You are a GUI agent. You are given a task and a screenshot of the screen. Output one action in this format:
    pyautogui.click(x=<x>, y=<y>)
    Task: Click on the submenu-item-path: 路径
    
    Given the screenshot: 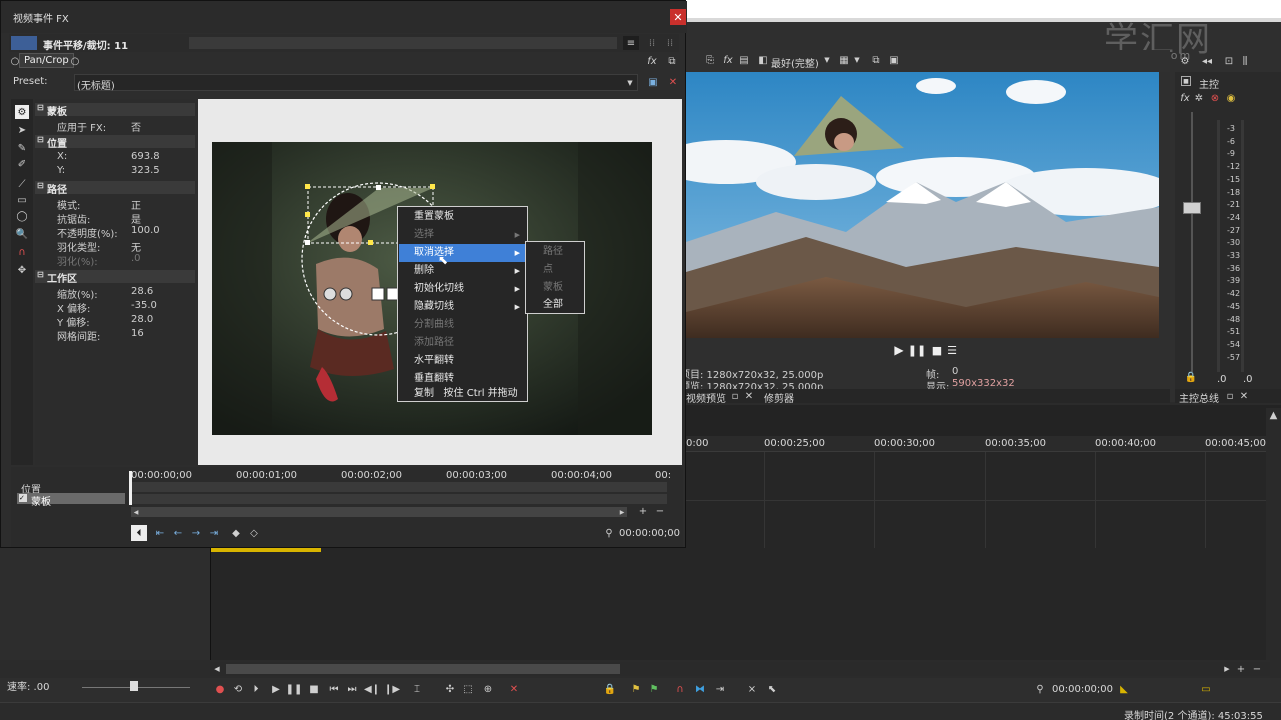 What is the action you would take?
    pyautogui.click(x=555, y=252)
    